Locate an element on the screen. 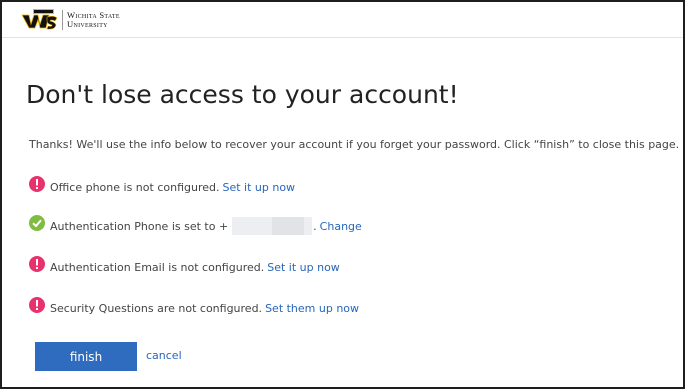 This screenshot has height=389, width=685. set-up-authentication-email-link: Set it up now is located at coordinates (303, 267).